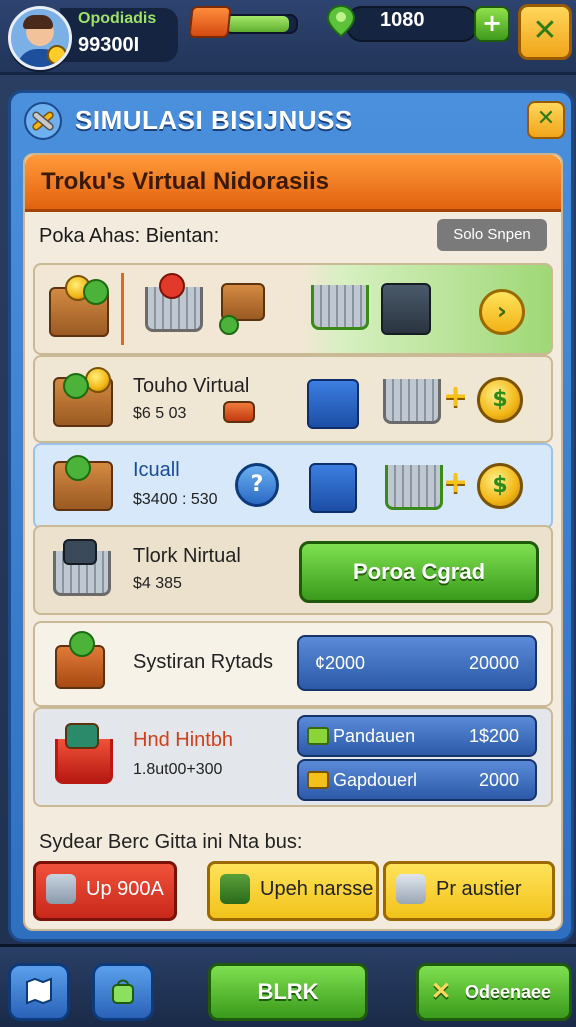  Describe the element at coordinates (293, 486) in the screenshot. I see `store-row-3: Icuall $3400 : 530 ? + $` at that location.